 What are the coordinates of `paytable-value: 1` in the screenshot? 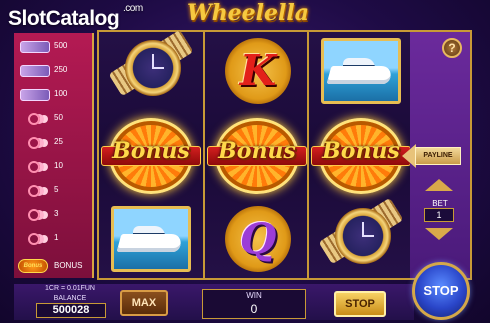 It's located at (56, 237).